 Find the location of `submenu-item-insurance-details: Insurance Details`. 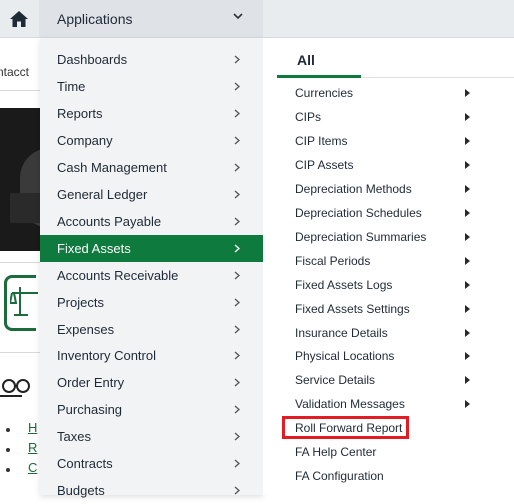

submenu-item-insurance-details: Insurance Details is located at coordinates (388, 333).